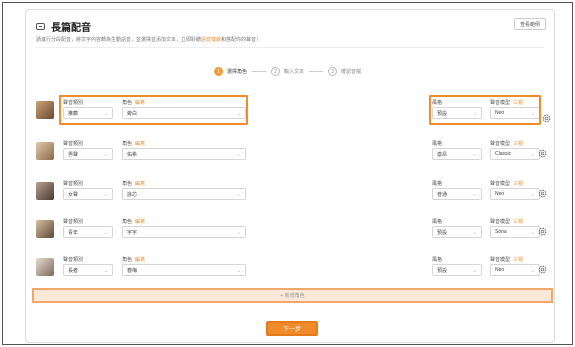 The height and width of the screenshot is (347, 575). What do you see at coordinates (457, 194) in the screenshot?
I see `style-select: 普通 ⌄` at bounding box center [457, 194].